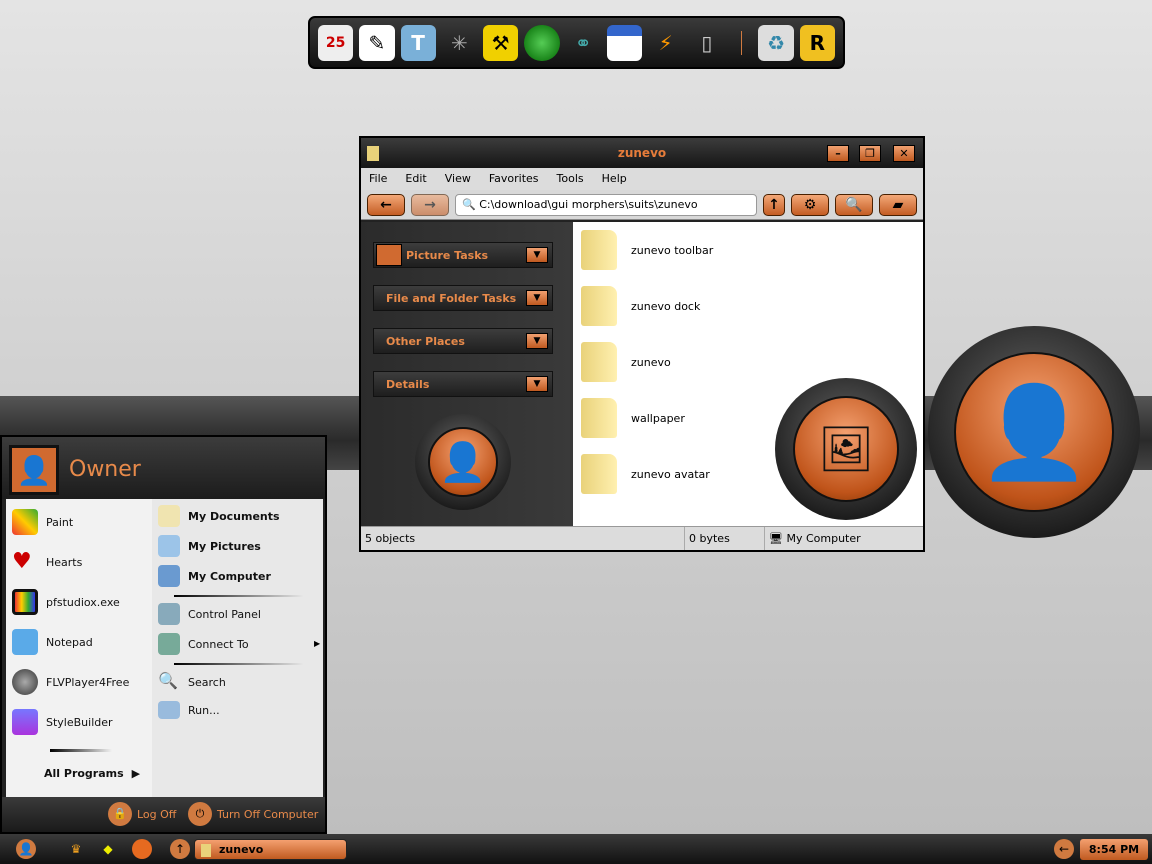 Image resolution: width=1152 pixels, height=864 pixels. What do you see at coordinates (415, 179) in the screenshot?
I see `menu-edit: Edit` at bounding box center [415, 179].